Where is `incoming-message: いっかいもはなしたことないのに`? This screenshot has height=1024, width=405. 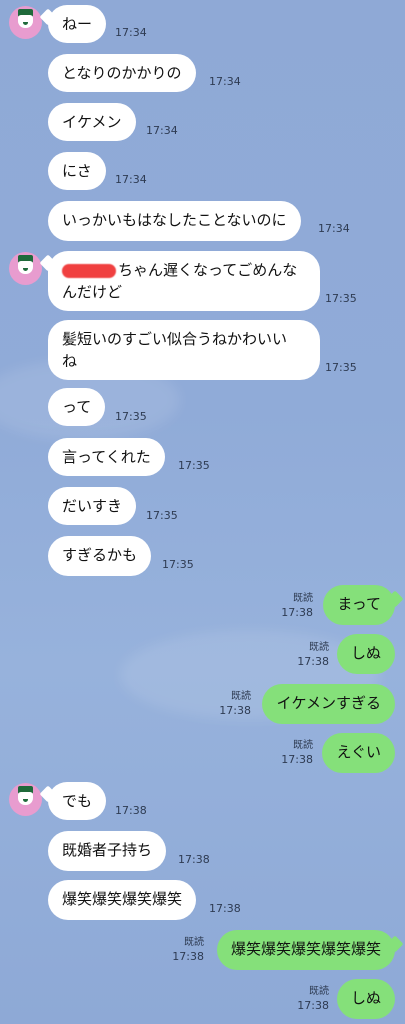
incoming-message: いっかいもはなしたことないのに is located at coordinates (174, 221).